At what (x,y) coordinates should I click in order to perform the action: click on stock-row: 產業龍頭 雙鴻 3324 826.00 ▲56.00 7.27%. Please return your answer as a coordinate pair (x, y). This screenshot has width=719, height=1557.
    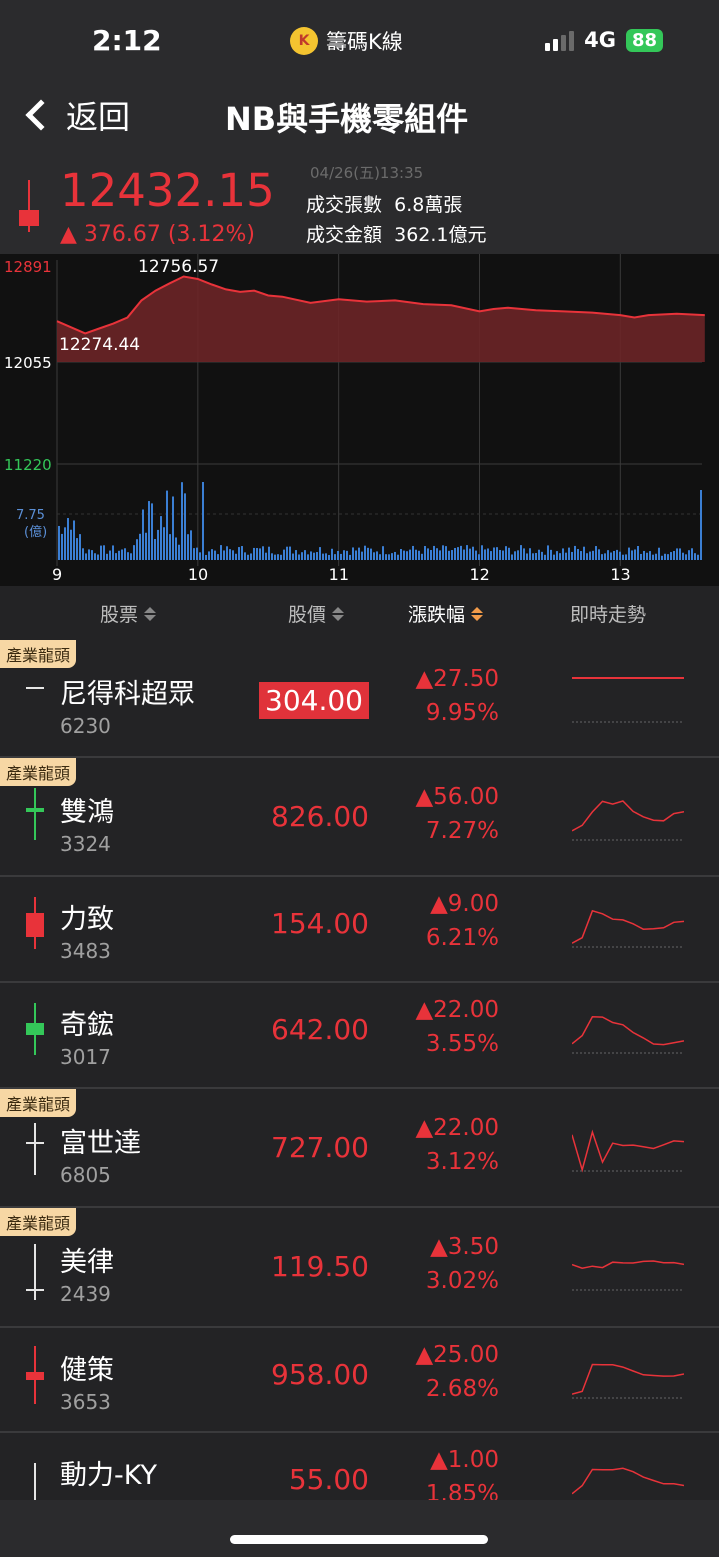
    Looking at the image, I should click on (359, 817).